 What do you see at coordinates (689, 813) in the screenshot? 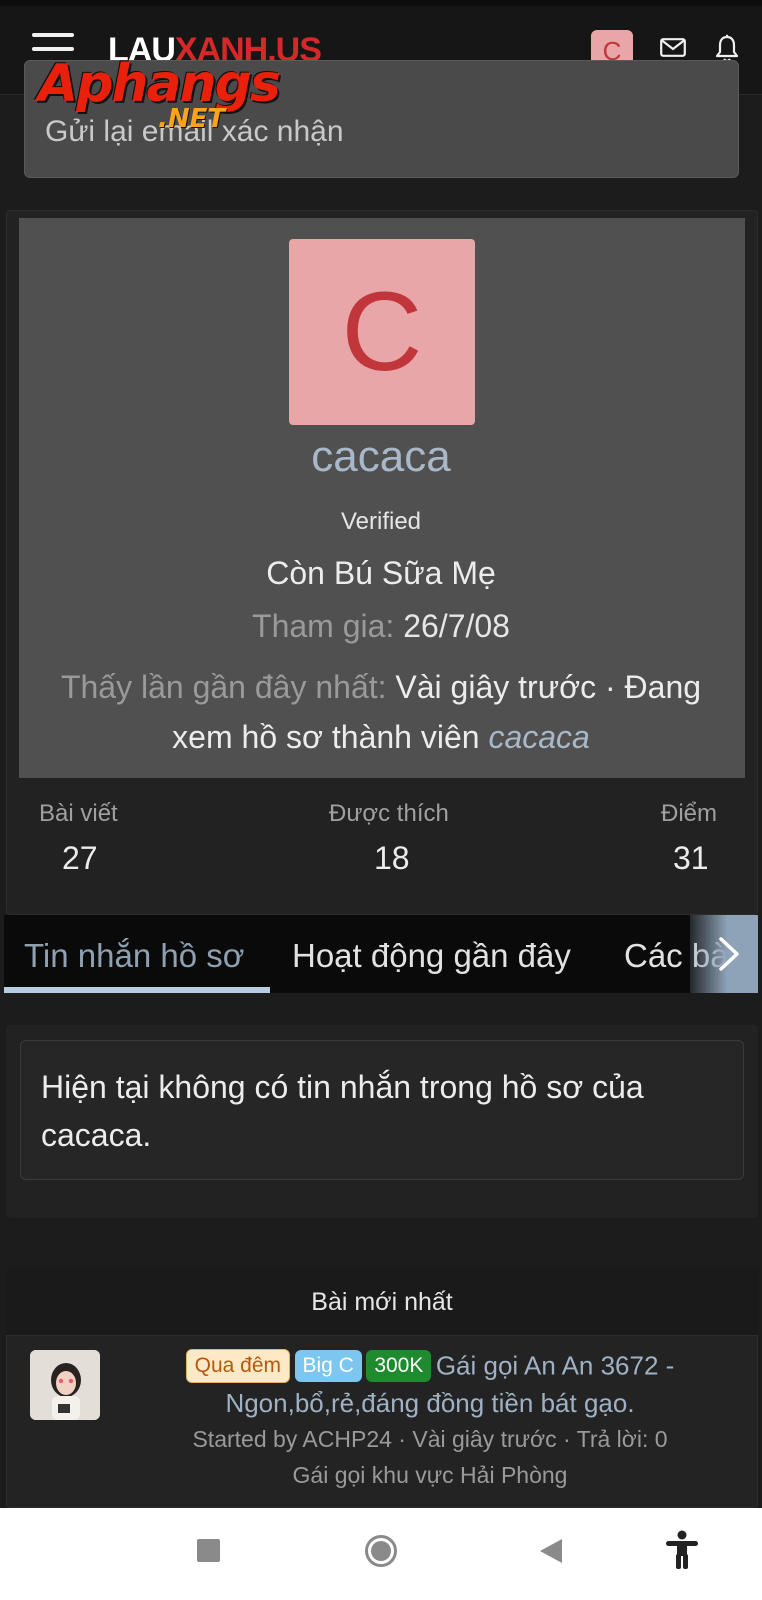
I see `stat-points-label: Điểm` at bounding box center [689, 813].